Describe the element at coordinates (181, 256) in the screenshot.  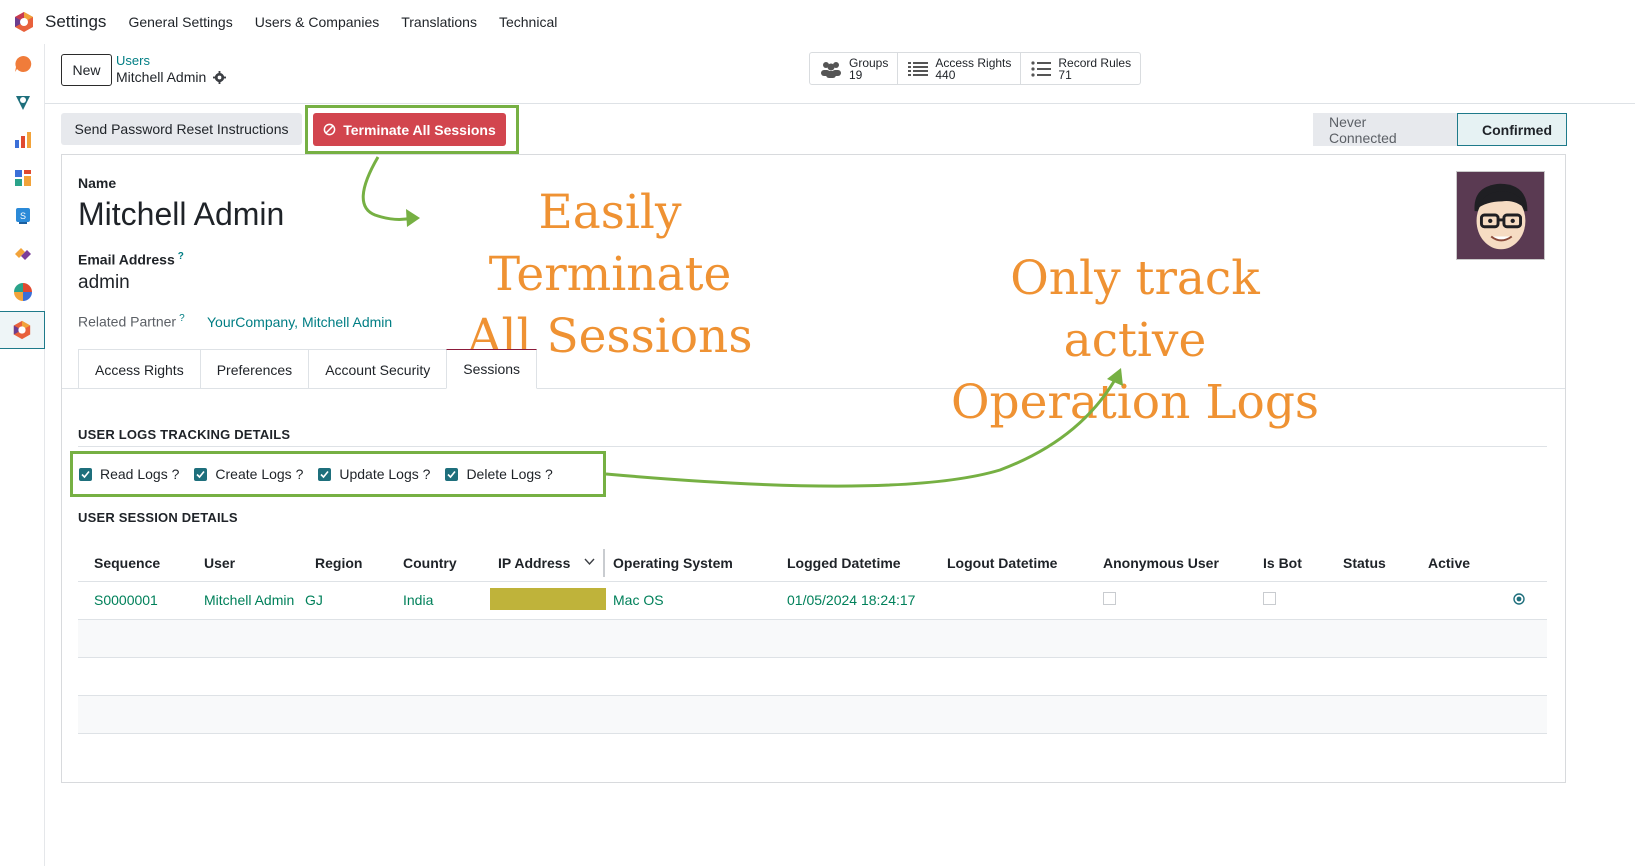
I see `email-help-tooltip: ?` at that location.